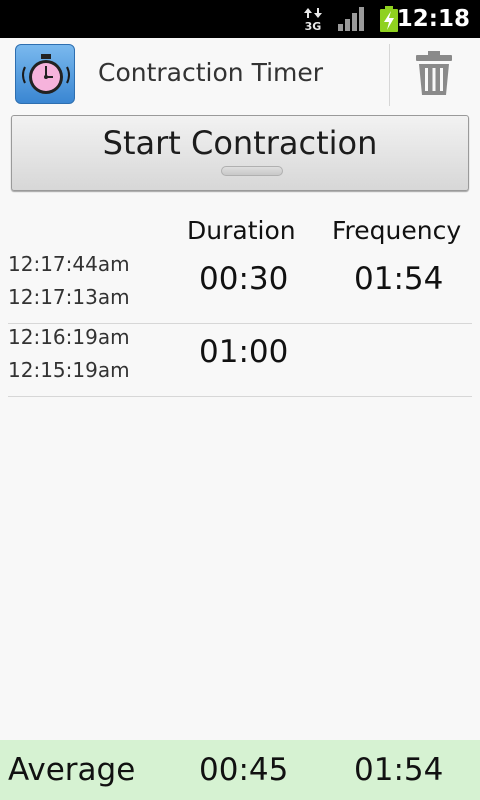 Image resolution: width=480 pixels, height=800 pixels. I want to click on action-bar-divider, so click(389, 75).